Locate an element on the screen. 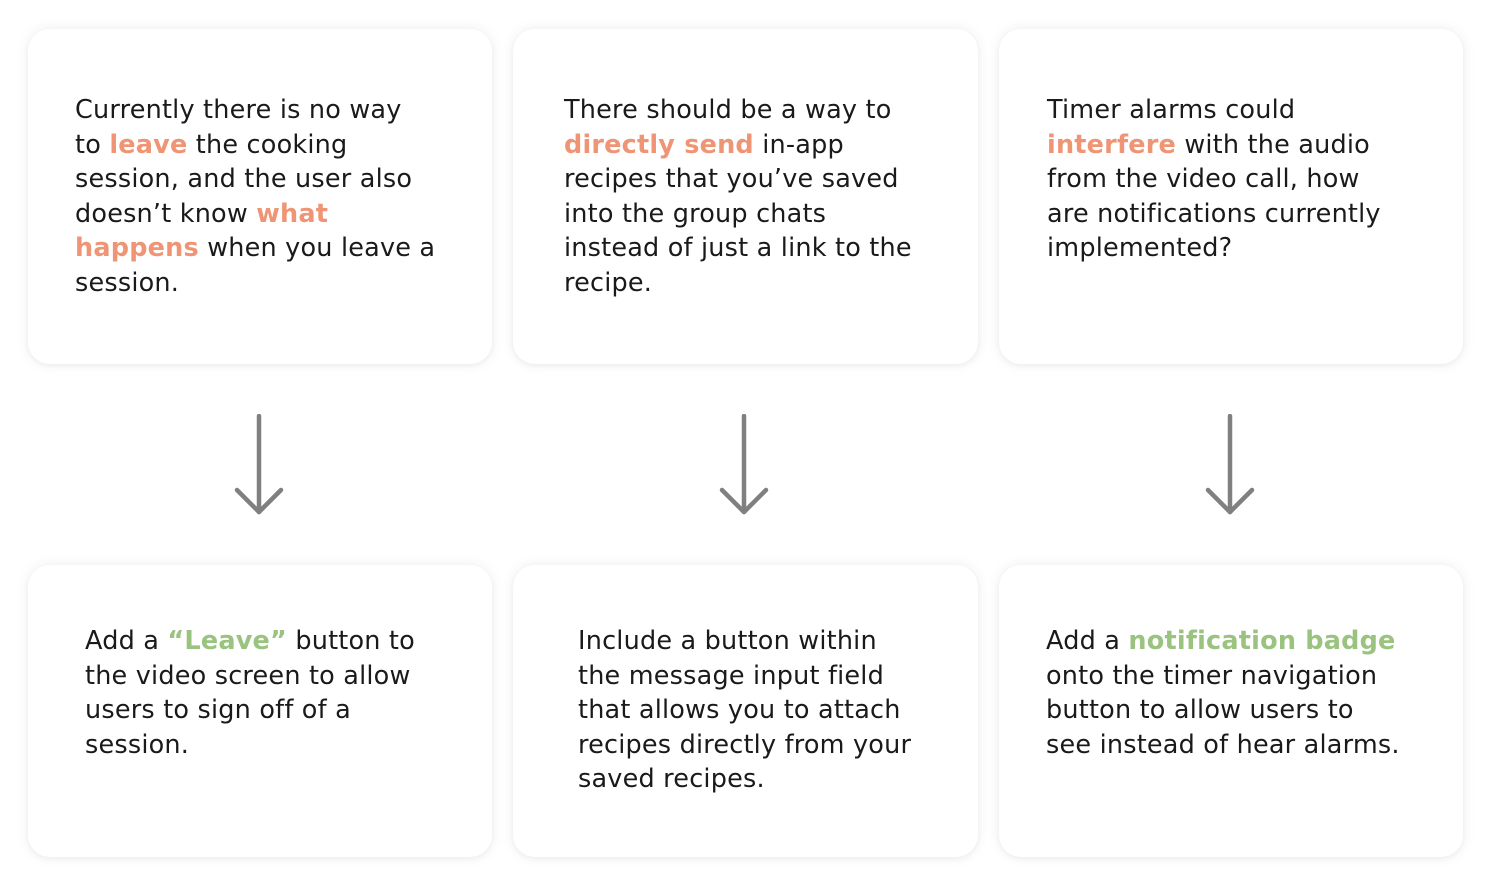 Image resolution: width=1491 pixels, height=886 pixels. problem-line: There should be a way to is located at coordinates (766, 110).